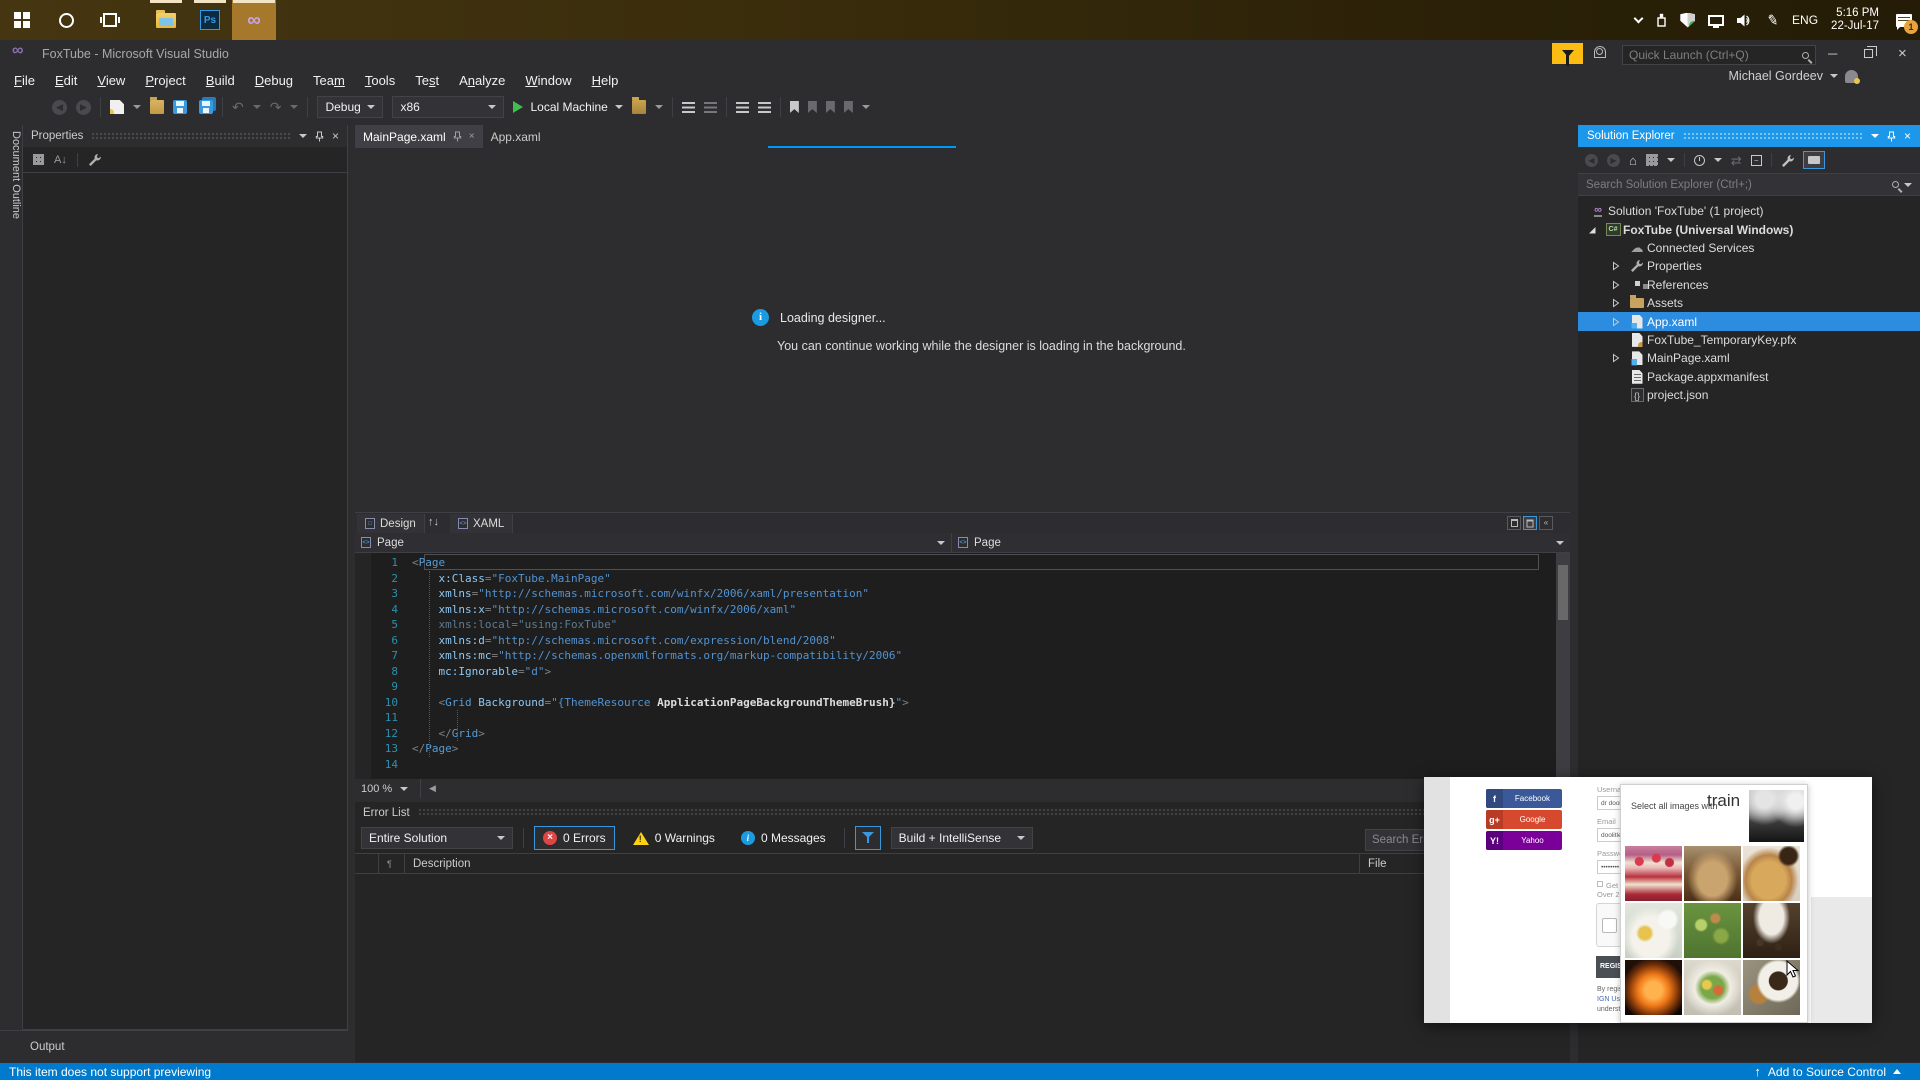 This screenshot has height=1080, width=1920. What do you see at coordinates (1805, 20) in the screenshot?
I see `language-indicator: ENG` at bounding box center [1805, 20].